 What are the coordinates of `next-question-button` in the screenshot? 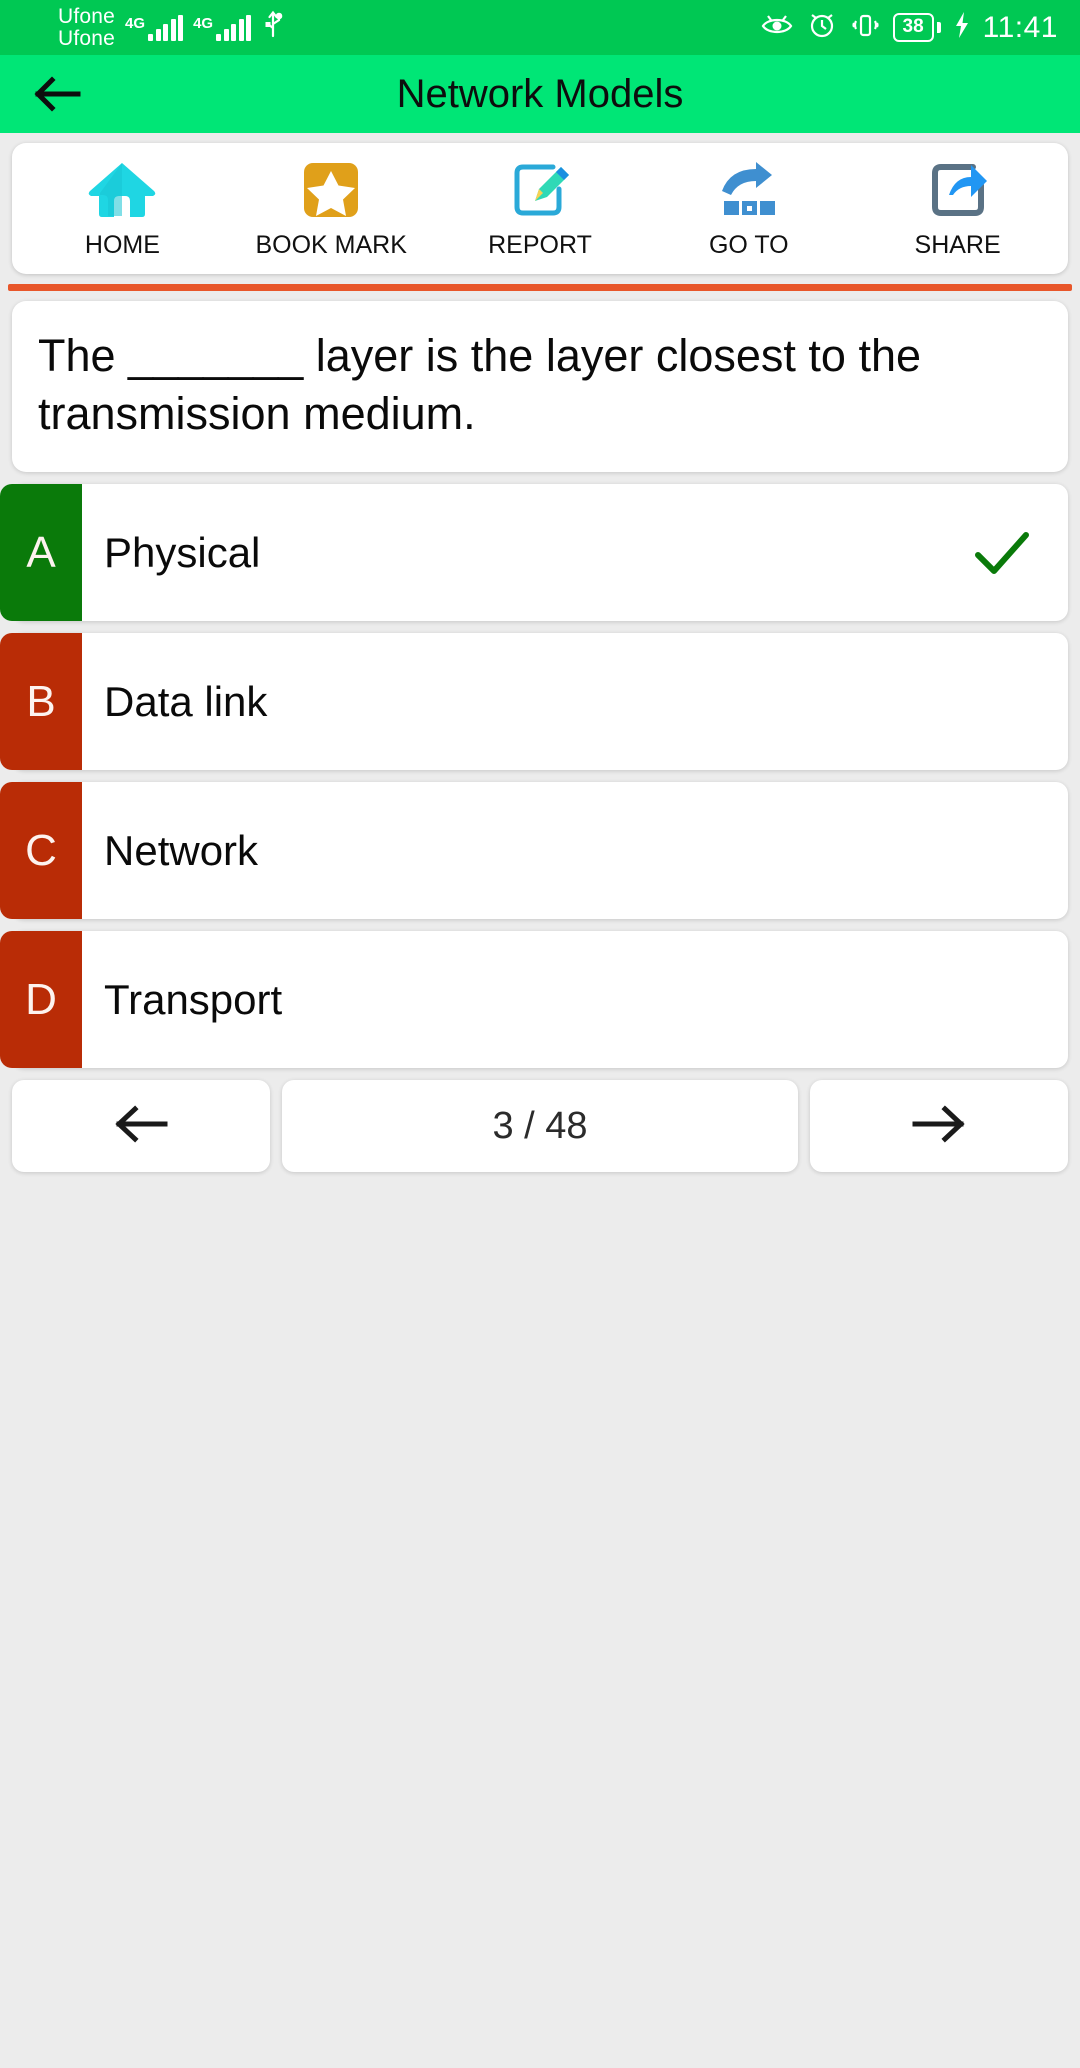 It's located at (939, 1126).